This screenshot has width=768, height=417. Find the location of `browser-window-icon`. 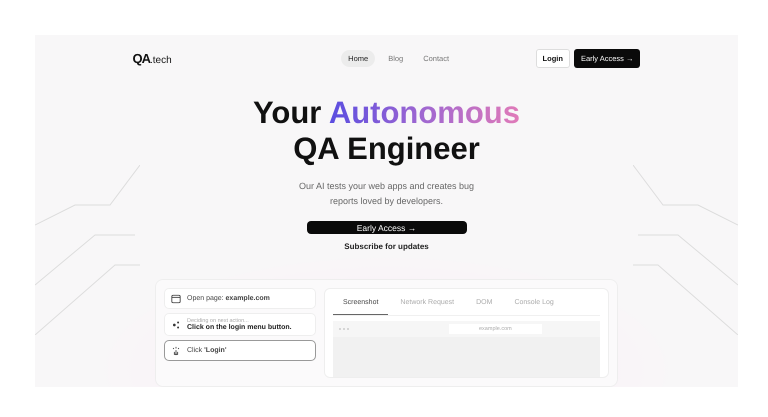

browser-window-icon is located at coordinates (176, 299).